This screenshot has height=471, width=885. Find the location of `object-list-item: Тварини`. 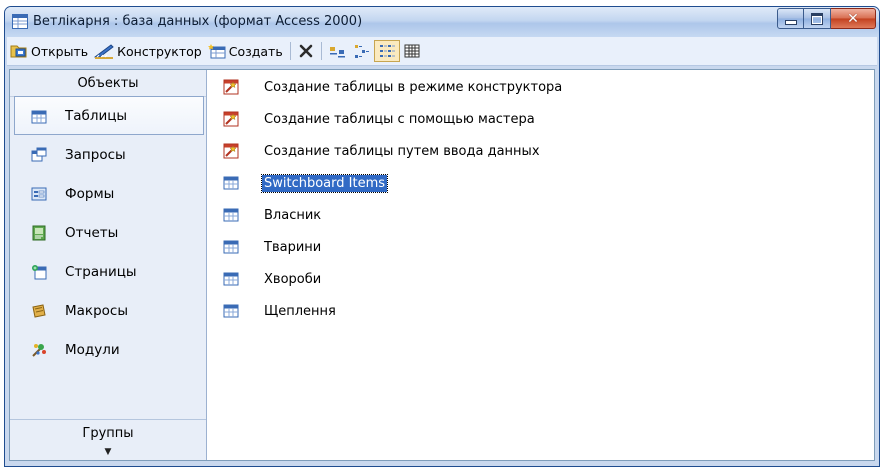

object-list-item: Тварини is located at coordinates (273, 247).